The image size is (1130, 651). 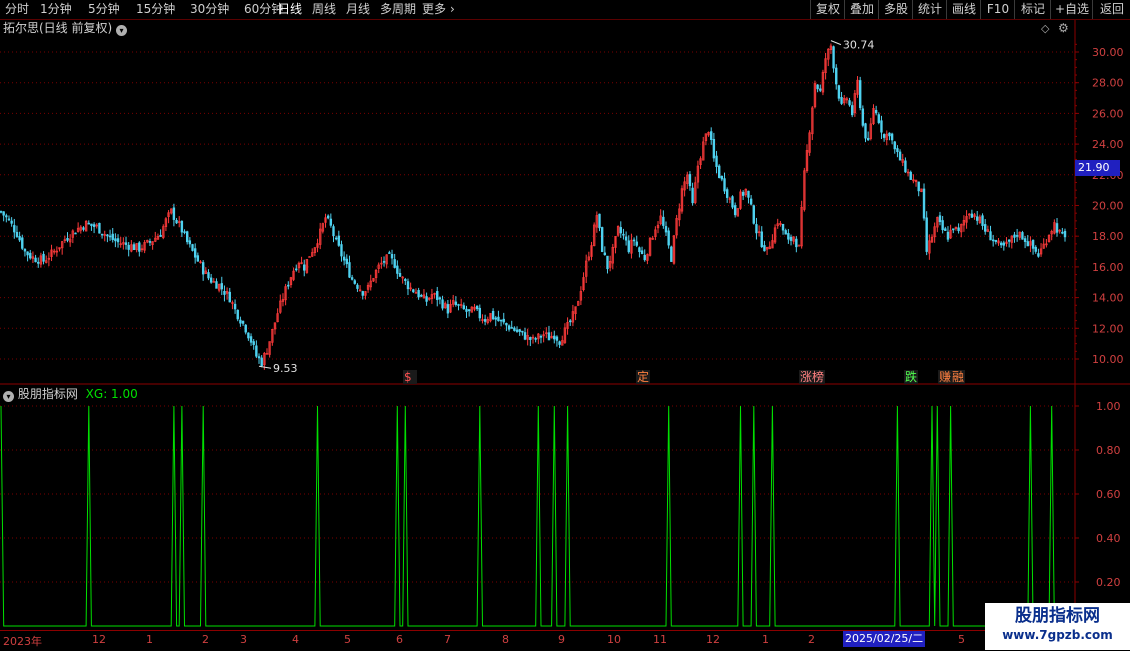 What do you see at coordinates (812, 376) in the screenshot?
I see `event-tag: 涨榜` at bounding box center [812, 376].